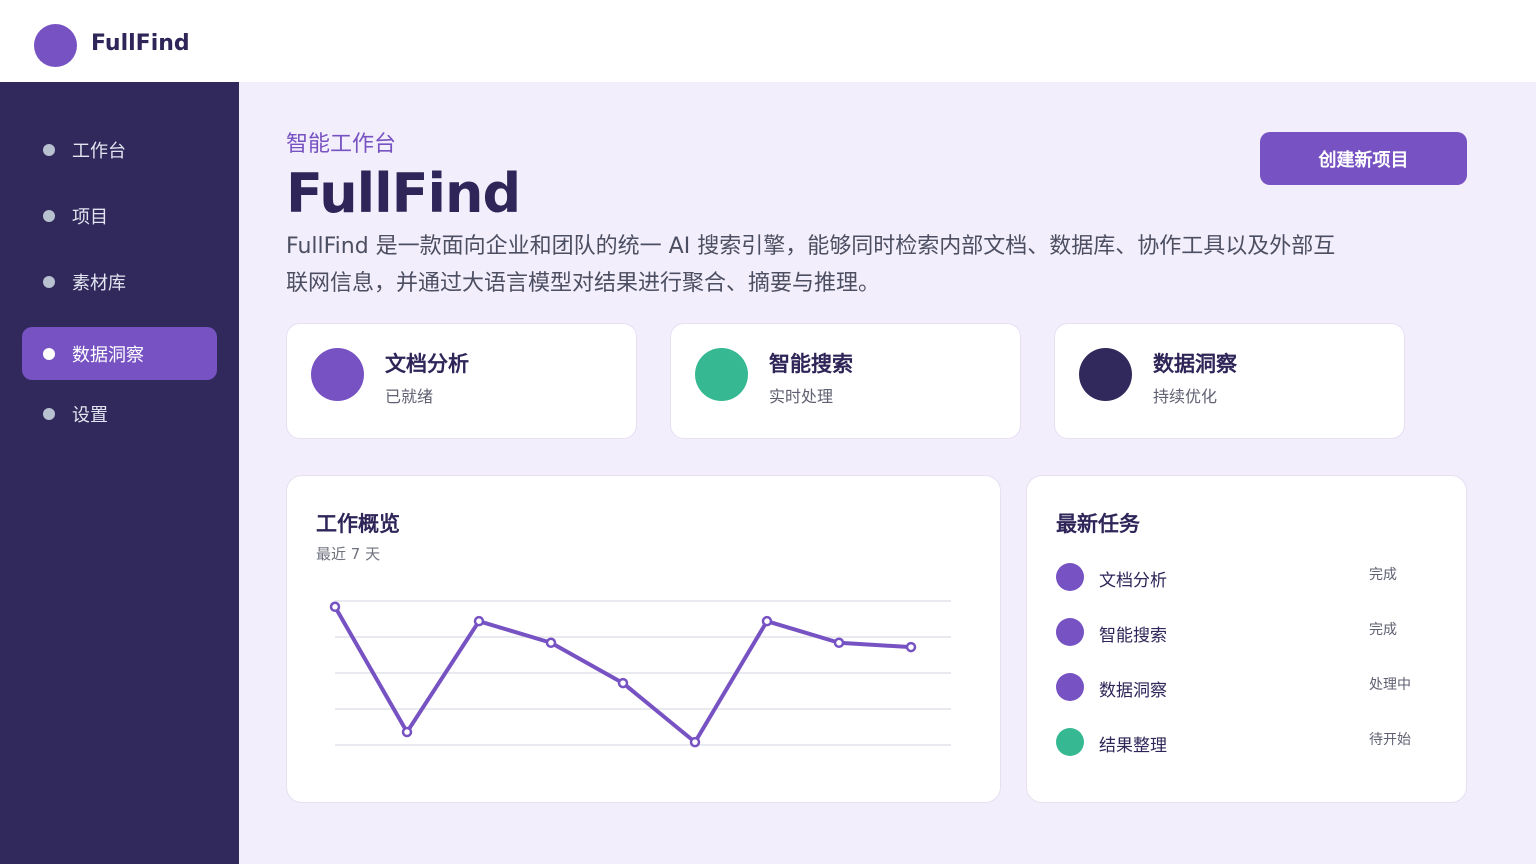 The image size is (1536, 864). What do you see at coordinates (119, 215) in the screenshot?
I see `sidebar-item-projects: 项目` at bounding box center [119, 215].